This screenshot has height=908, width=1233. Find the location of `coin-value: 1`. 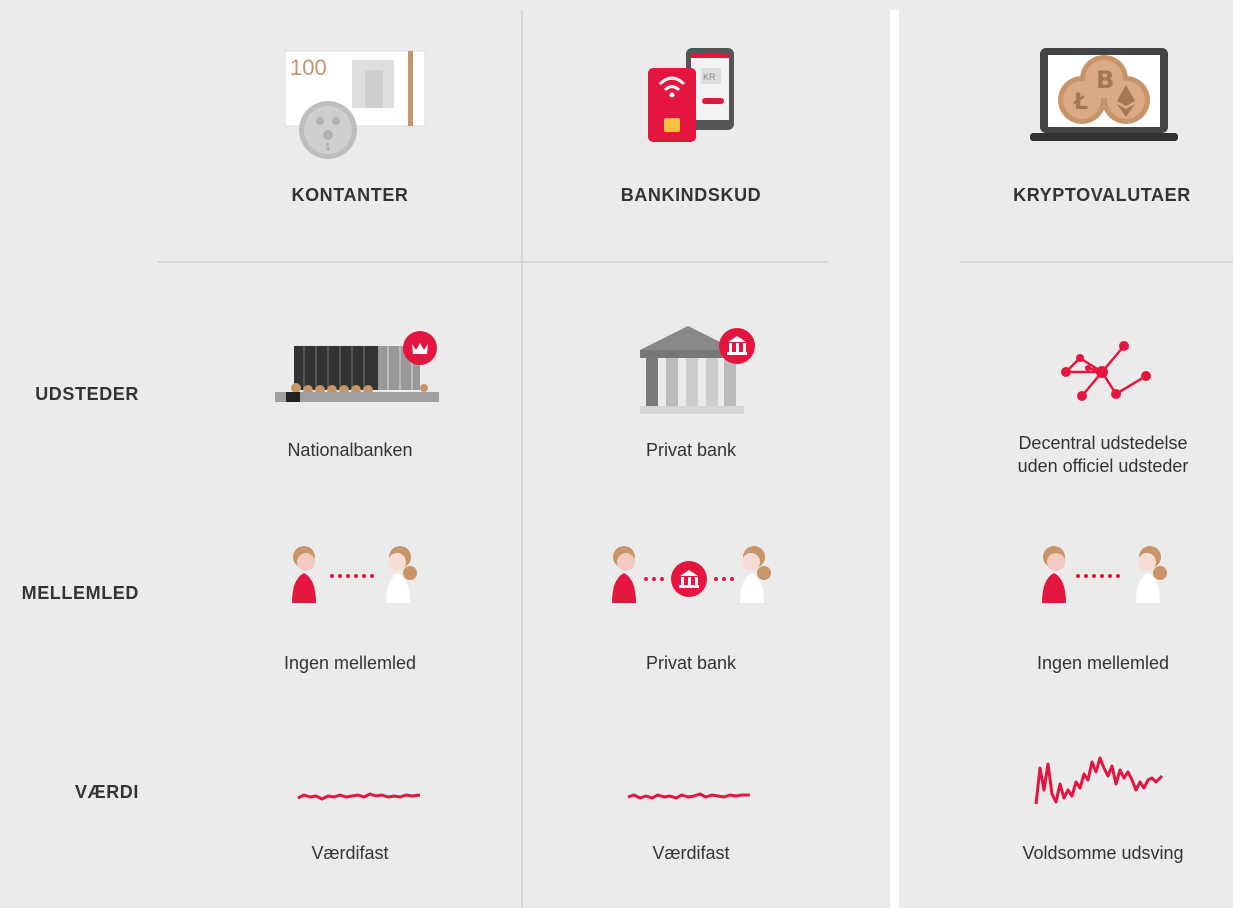

coin-value: 1 is located at coordinates (328, 147).